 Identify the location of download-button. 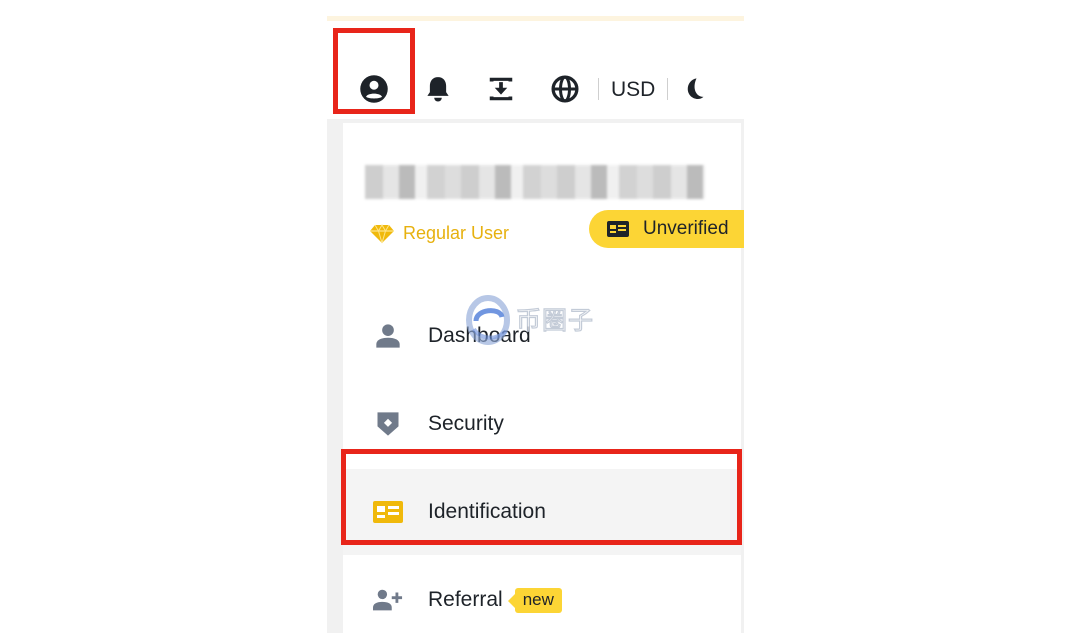
(501, 89).